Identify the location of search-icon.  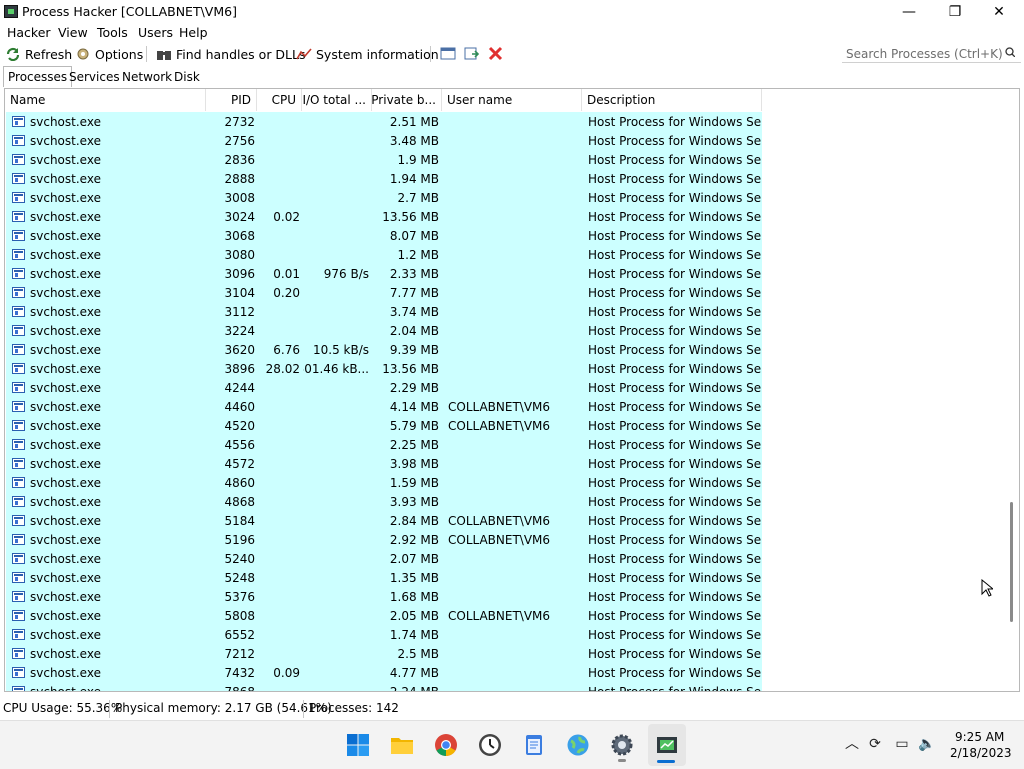
(1010, 52).